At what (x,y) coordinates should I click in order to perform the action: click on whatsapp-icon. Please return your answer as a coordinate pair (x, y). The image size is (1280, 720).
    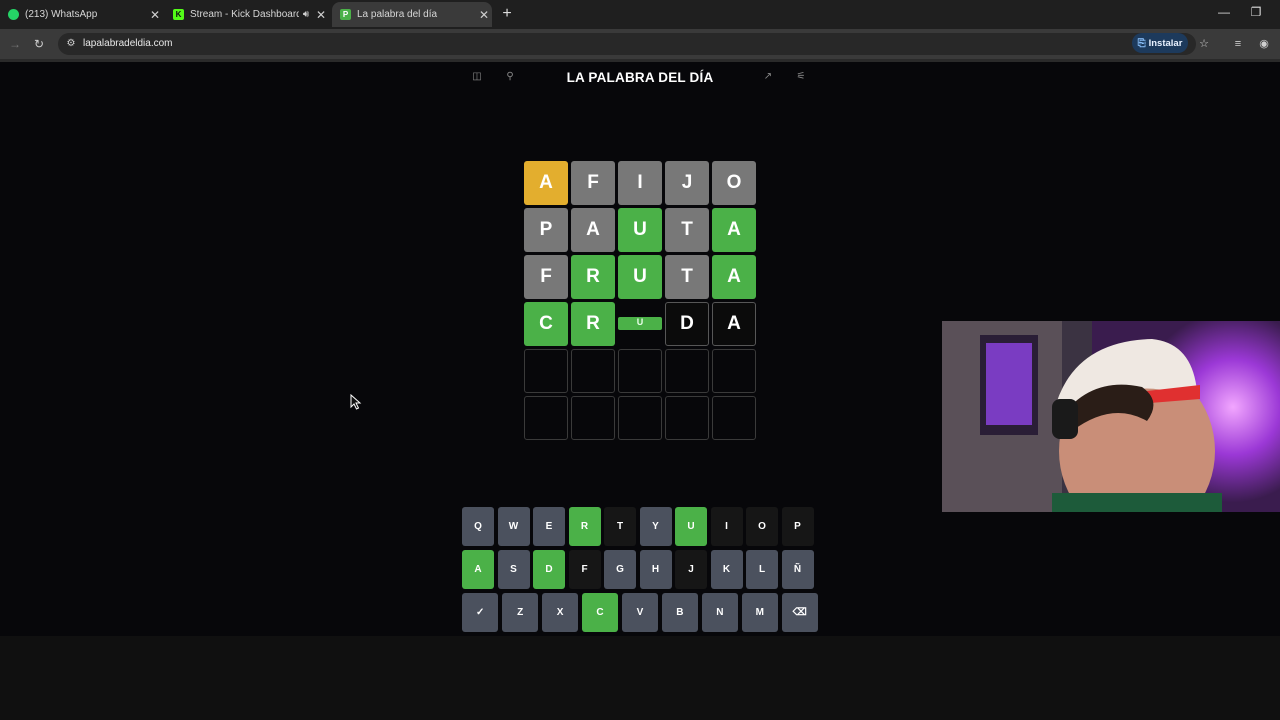
    Looking at the image, I should click on (13, 14).